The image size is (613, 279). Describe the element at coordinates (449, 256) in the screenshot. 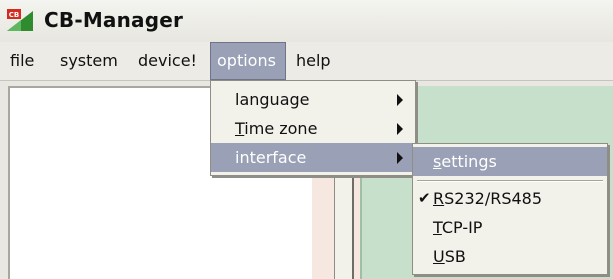

I see `menu-item-label: USB` at that location.